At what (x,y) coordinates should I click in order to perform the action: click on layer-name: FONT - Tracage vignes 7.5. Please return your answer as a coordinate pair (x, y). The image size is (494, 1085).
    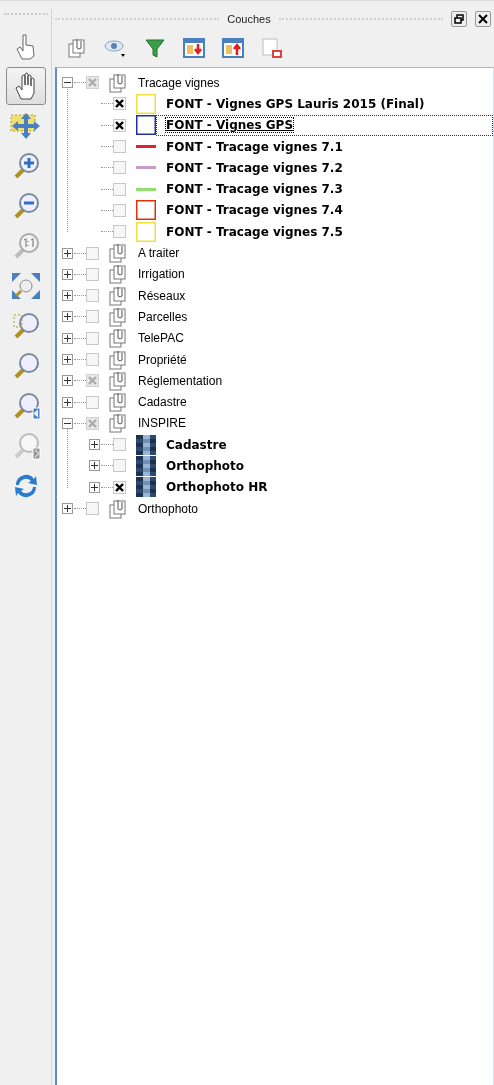
    Looking at the image, I should click on (254, 231).